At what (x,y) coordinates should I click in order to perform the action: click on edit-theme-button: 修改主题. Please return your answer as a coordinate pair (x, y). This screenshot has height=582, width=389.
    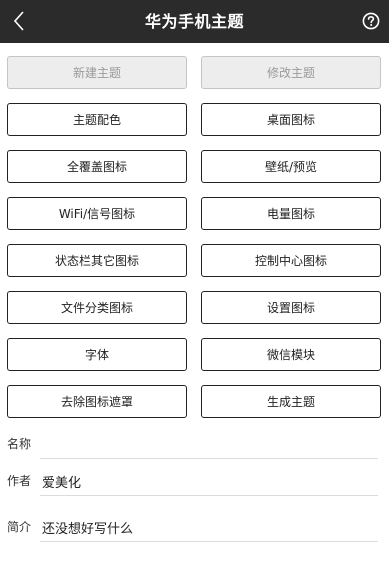
    Looking at the image, I should click on (291, 72).